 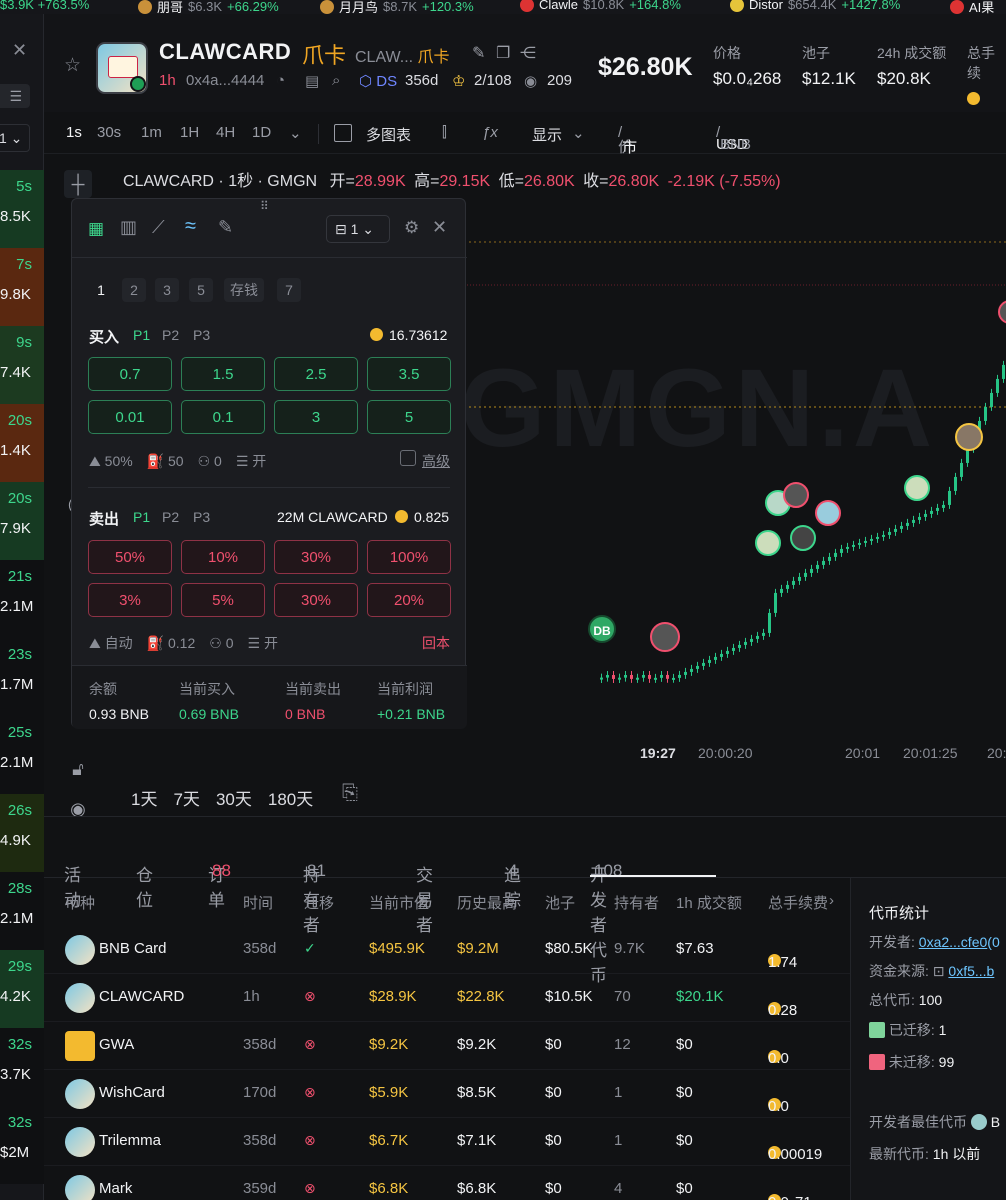 I want to click on pencil-icon: ✎, so click(x=225, y=227).